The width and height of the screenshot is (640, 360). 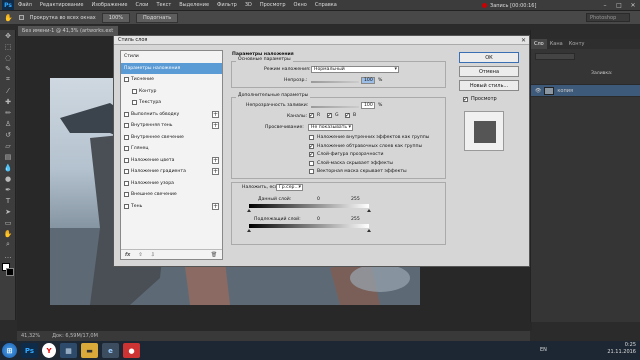 I want to click on menu-image: Изображение, so click(x=109, y=5).